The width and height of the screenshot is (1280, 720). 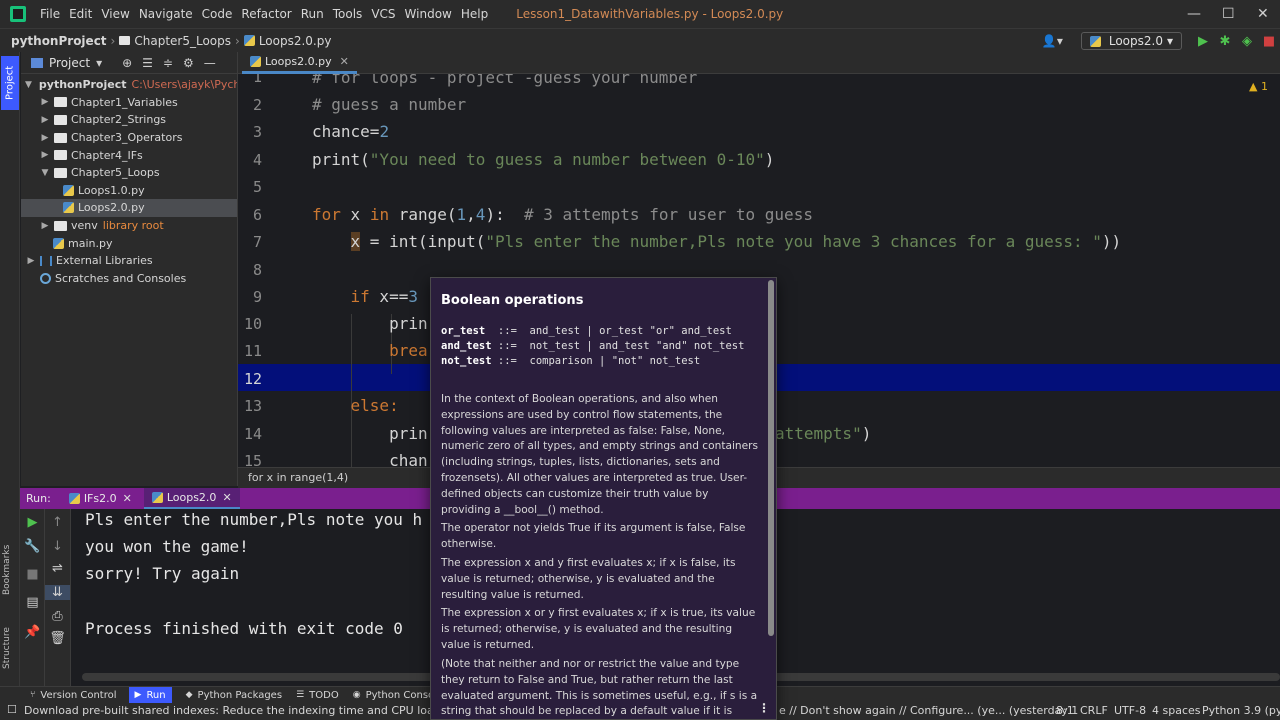 I want to click on collapse-all-icon: ☰, so click(x=147, y=63).